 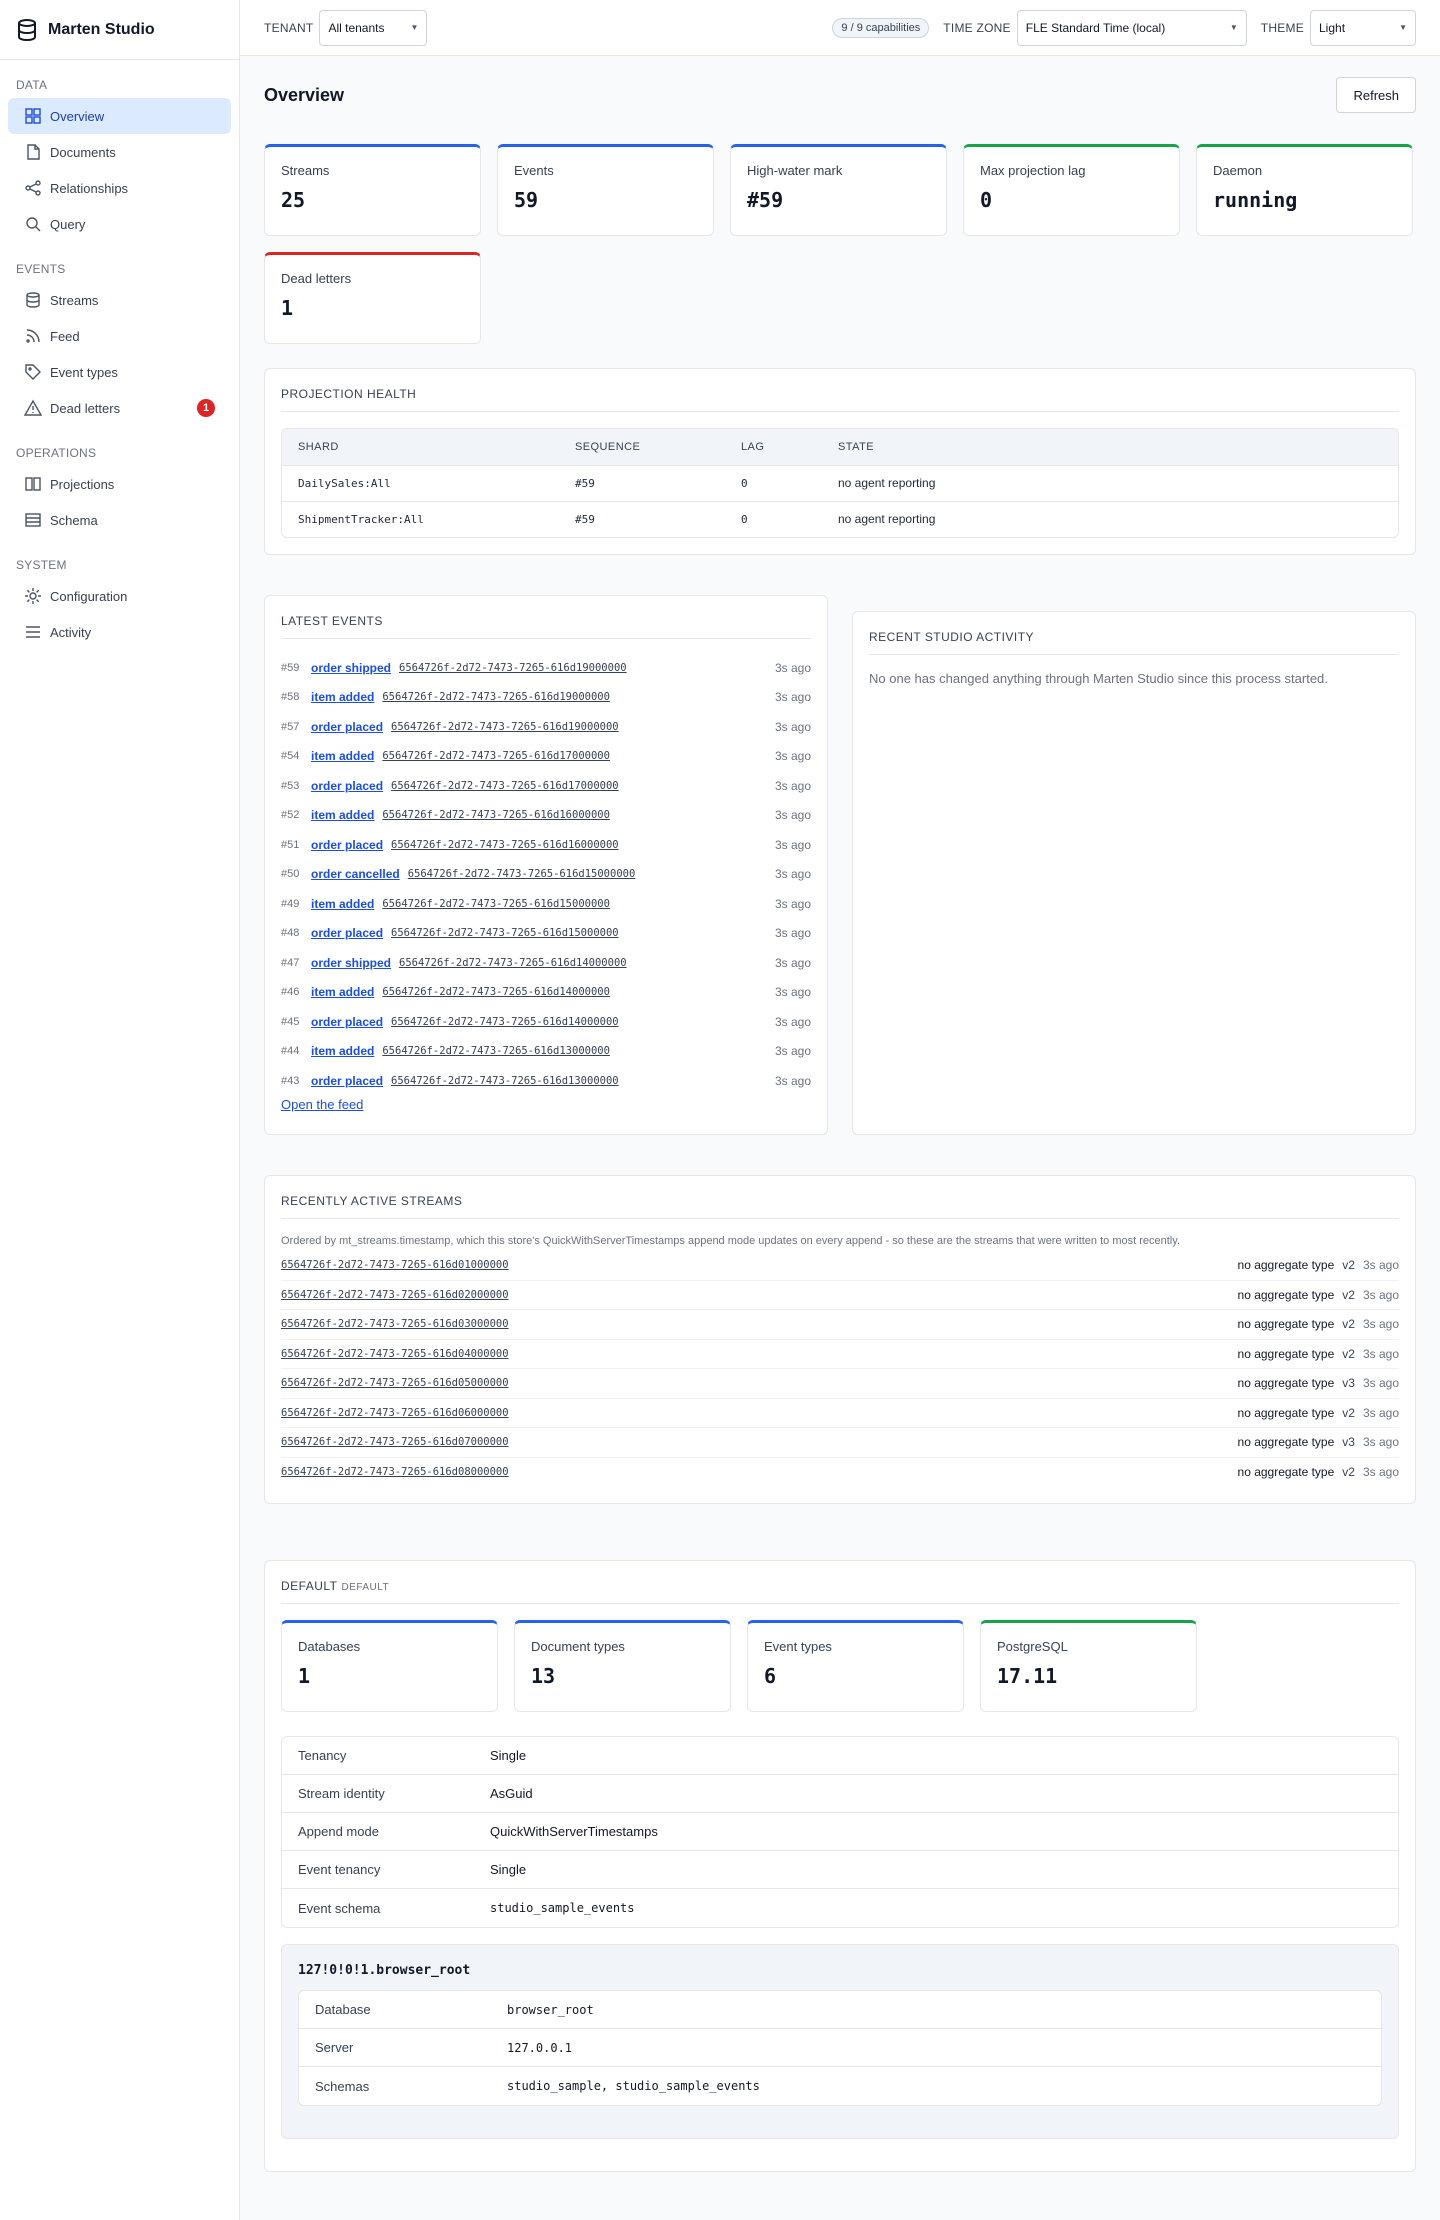 What do you see at coordinates (68, 224) in the screenshot?
I see `sidebar-item-label: Query` at bounding box center [68, 224].